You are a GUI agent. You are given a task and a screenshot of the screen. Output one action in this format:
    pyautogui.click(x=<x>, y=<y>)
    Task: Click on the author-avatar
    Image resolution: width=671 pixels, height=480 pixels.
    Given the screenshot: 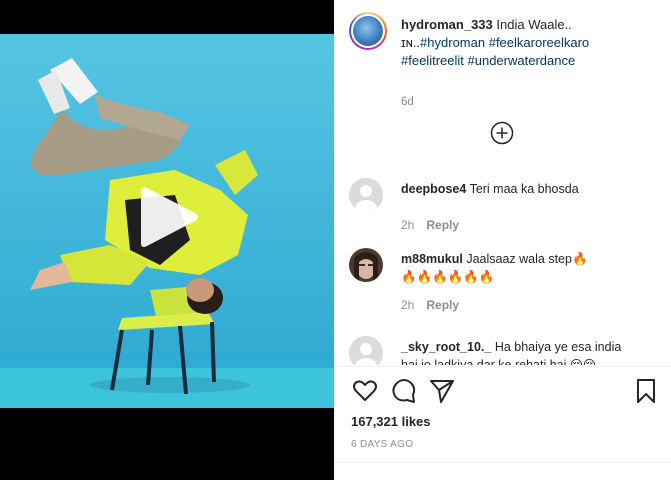 What is the action you would take?
    pyautogui.click(x=368, y=31)
    